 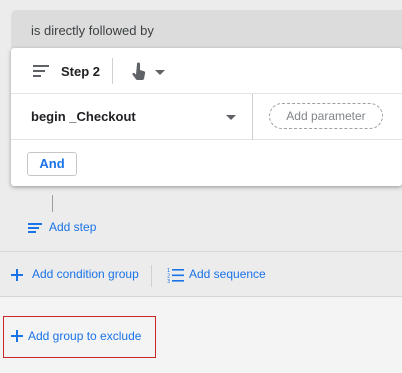 I want to click on hand-pointer-icon, so click(x=139, y=71).